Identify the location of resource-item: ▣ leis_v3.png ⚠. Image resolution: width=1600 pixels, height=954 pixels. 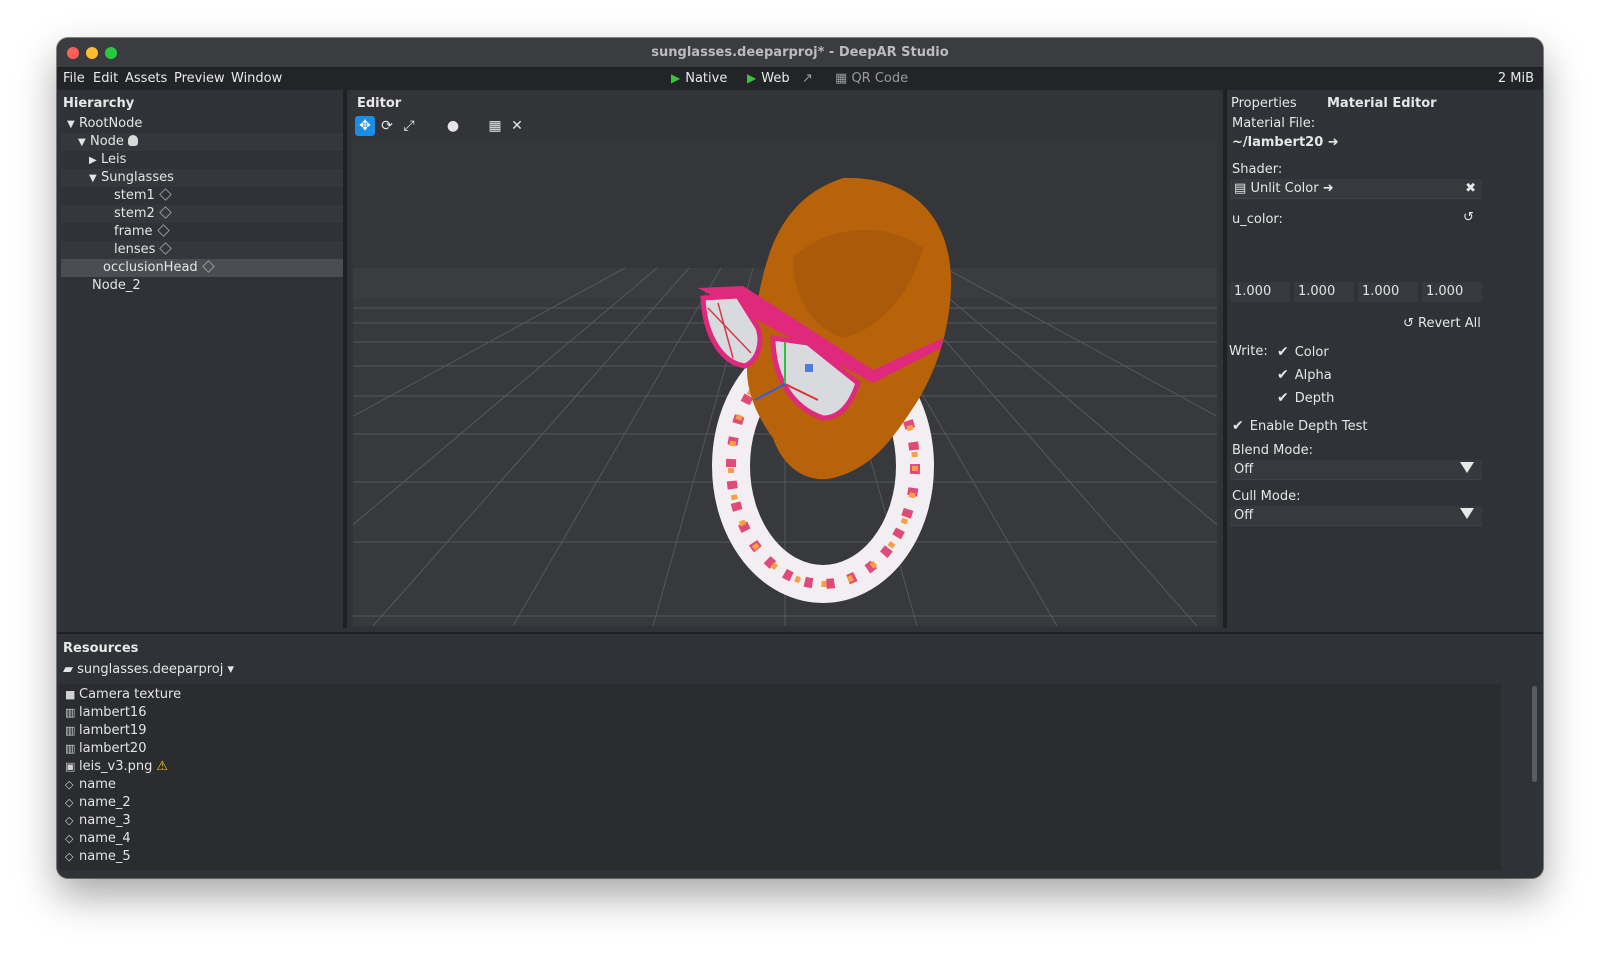
(116, 767).